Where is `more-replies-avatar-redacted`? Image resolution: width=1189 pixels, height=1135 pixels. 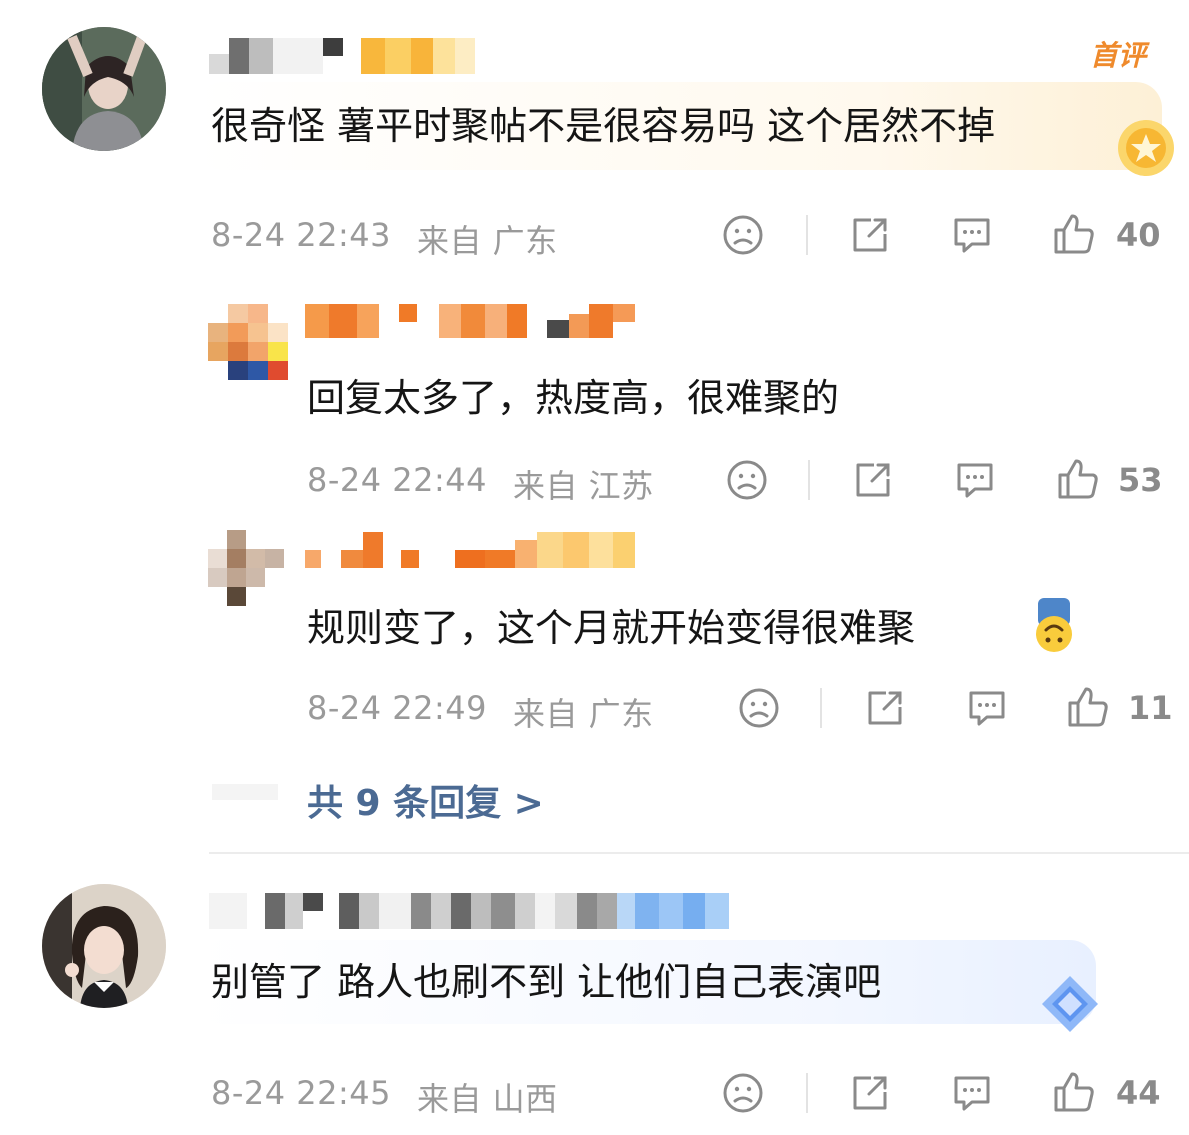
more-replies-avatar-redacted is located at coordinates (245, 792).